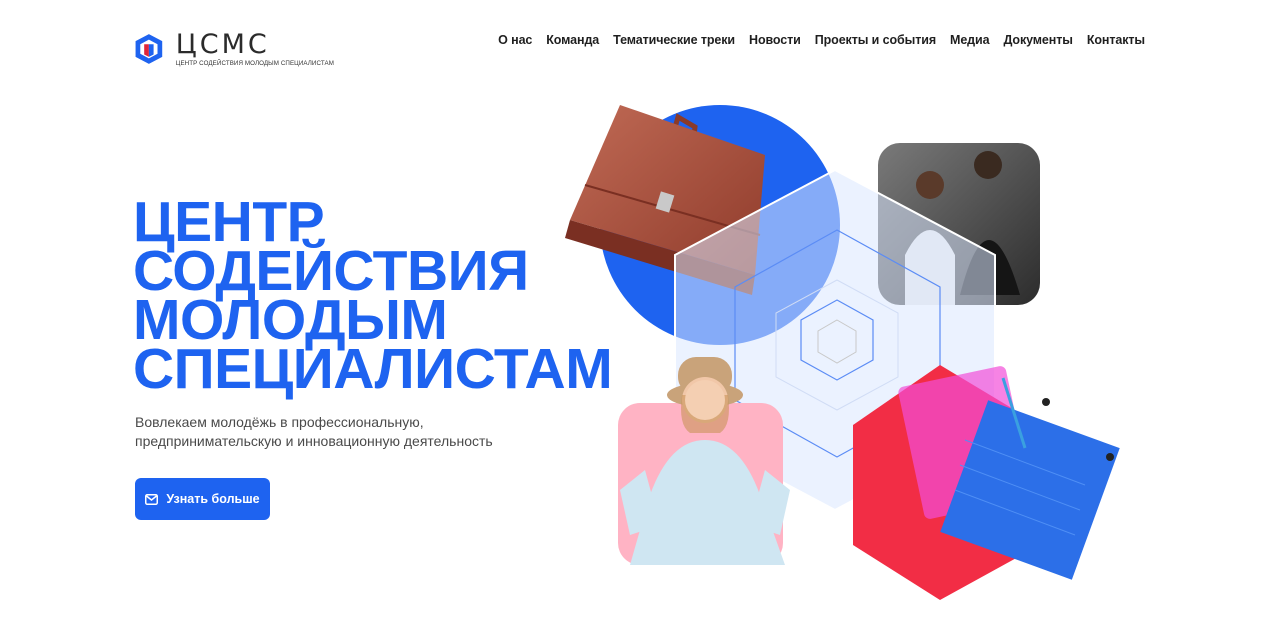 The image size is (1280, 630). Describe the element at coordinates (254, 63) in the screenshot. I see `logo-subtitle: ЦЕНТР СОДЕЙСТВИЯ МОЛОДЫМ СПЕЦИАЛИСТАМ` at that location.